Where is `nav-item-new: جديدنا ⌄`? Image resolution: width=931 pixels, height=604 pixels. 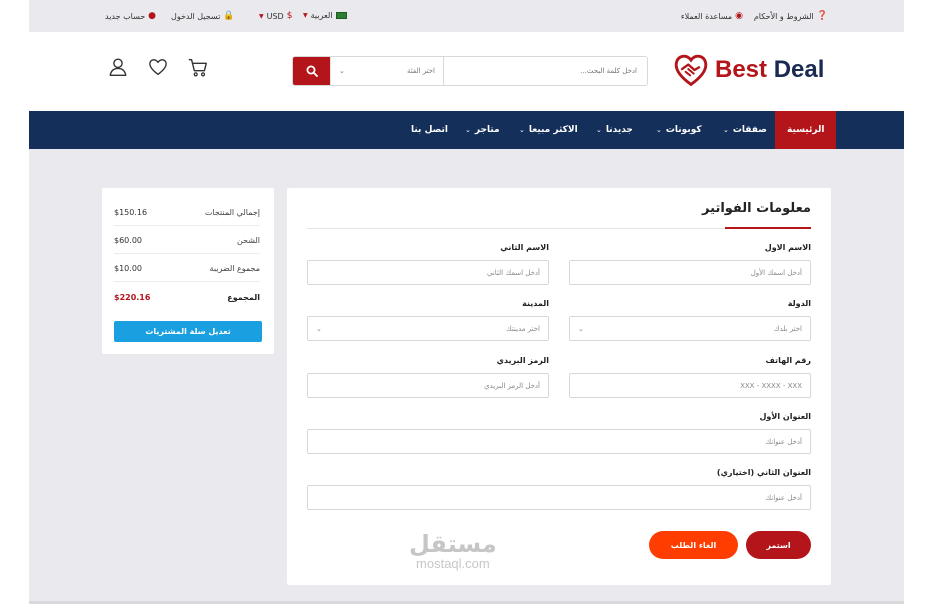 nav-item-new: جديدنا ⌄ is located at coordinates (614, 130).